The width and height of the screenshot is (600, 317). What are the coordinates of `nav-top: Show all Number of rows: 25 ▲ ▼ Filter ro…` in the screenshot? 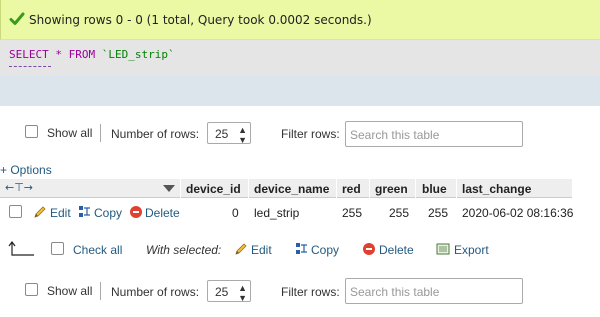 It's located at (300, 134).